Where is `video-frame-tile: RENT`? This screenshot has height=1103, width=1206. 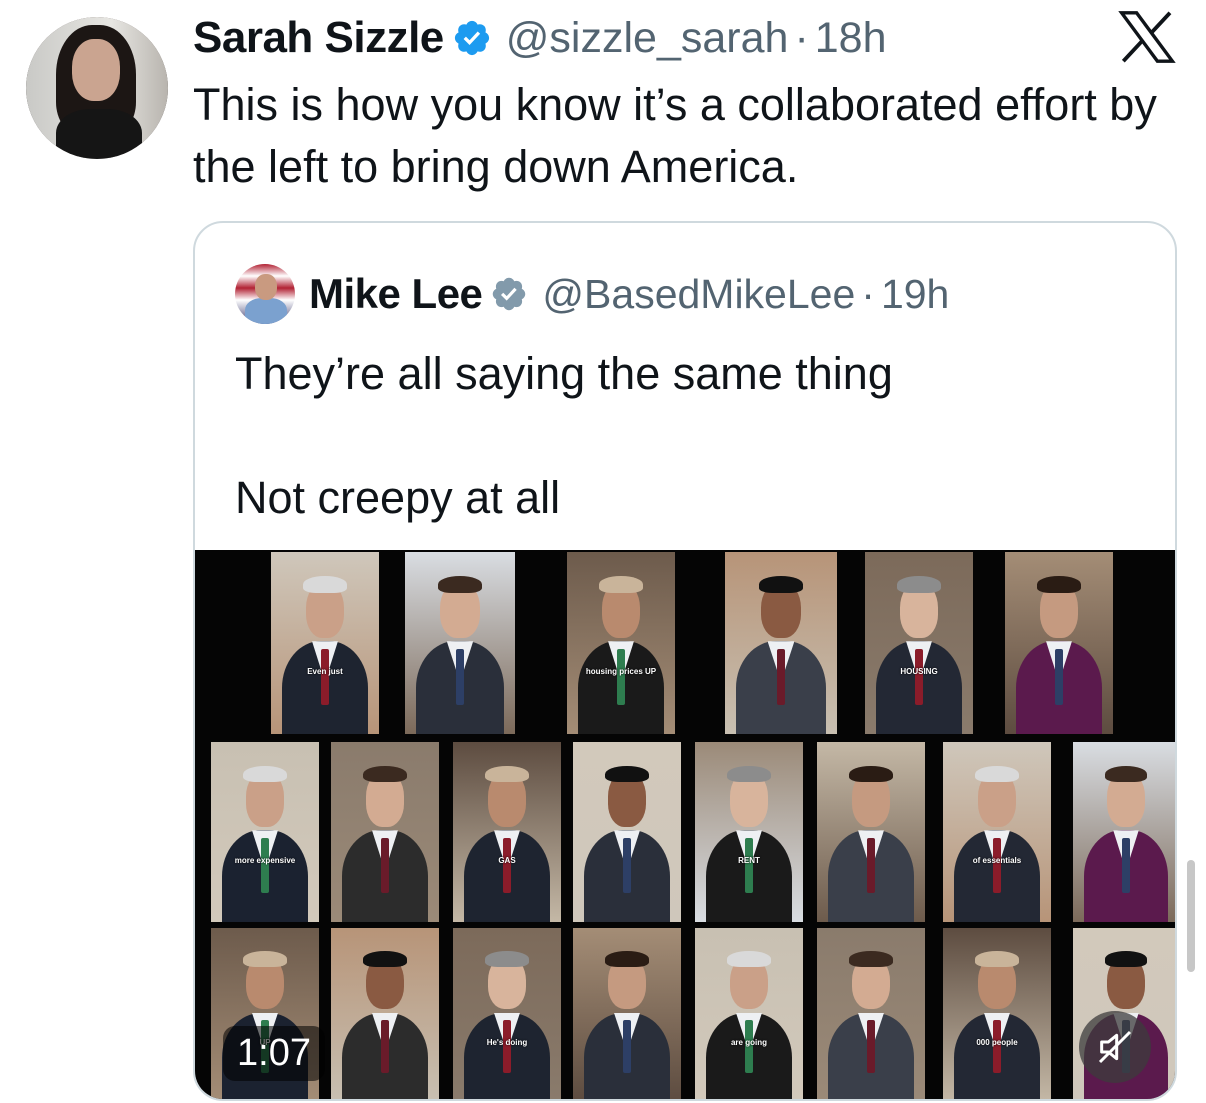
video-frame-tile: RENT is located at coordinates (749, 832).